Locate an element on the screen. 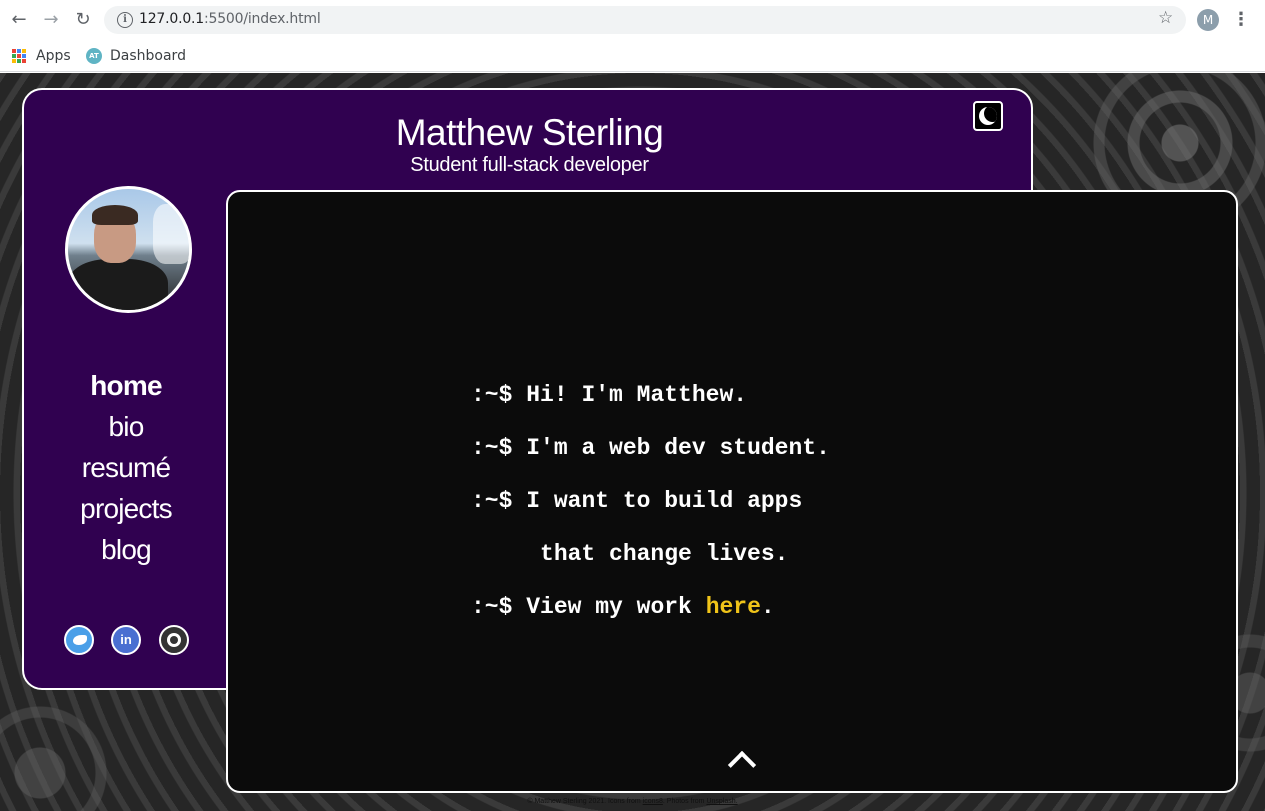 The width and height of the screenshot is (1265, 811). profile-avatar: M is located at coordinates (1208, 20).